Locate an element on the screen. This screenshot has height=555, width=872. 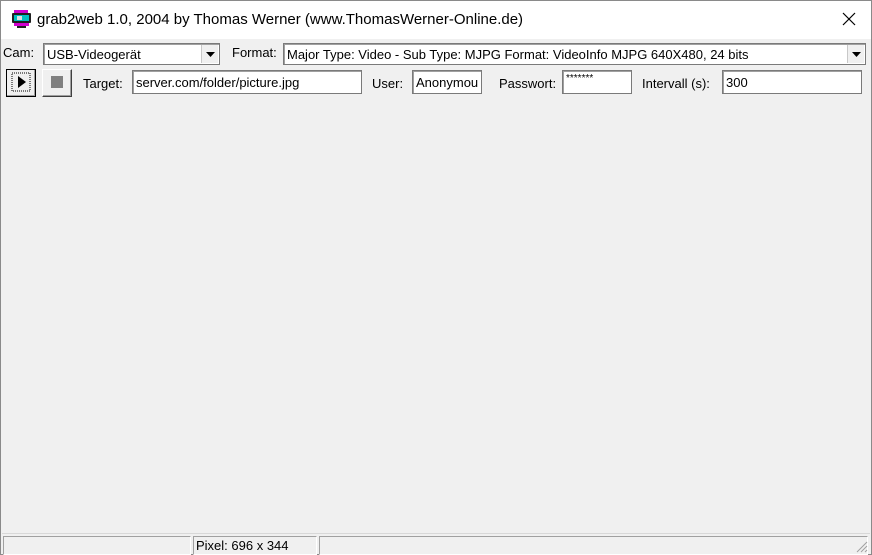
password-input: ******* is located at coordinates (597, 82).